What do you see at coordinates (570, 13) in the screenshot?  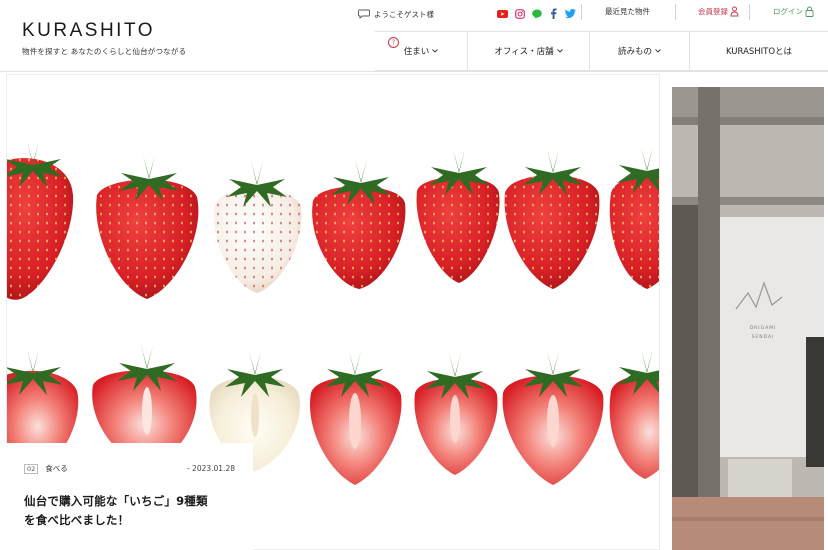 I see `twitter-icon` at bounding box center [570, 13].